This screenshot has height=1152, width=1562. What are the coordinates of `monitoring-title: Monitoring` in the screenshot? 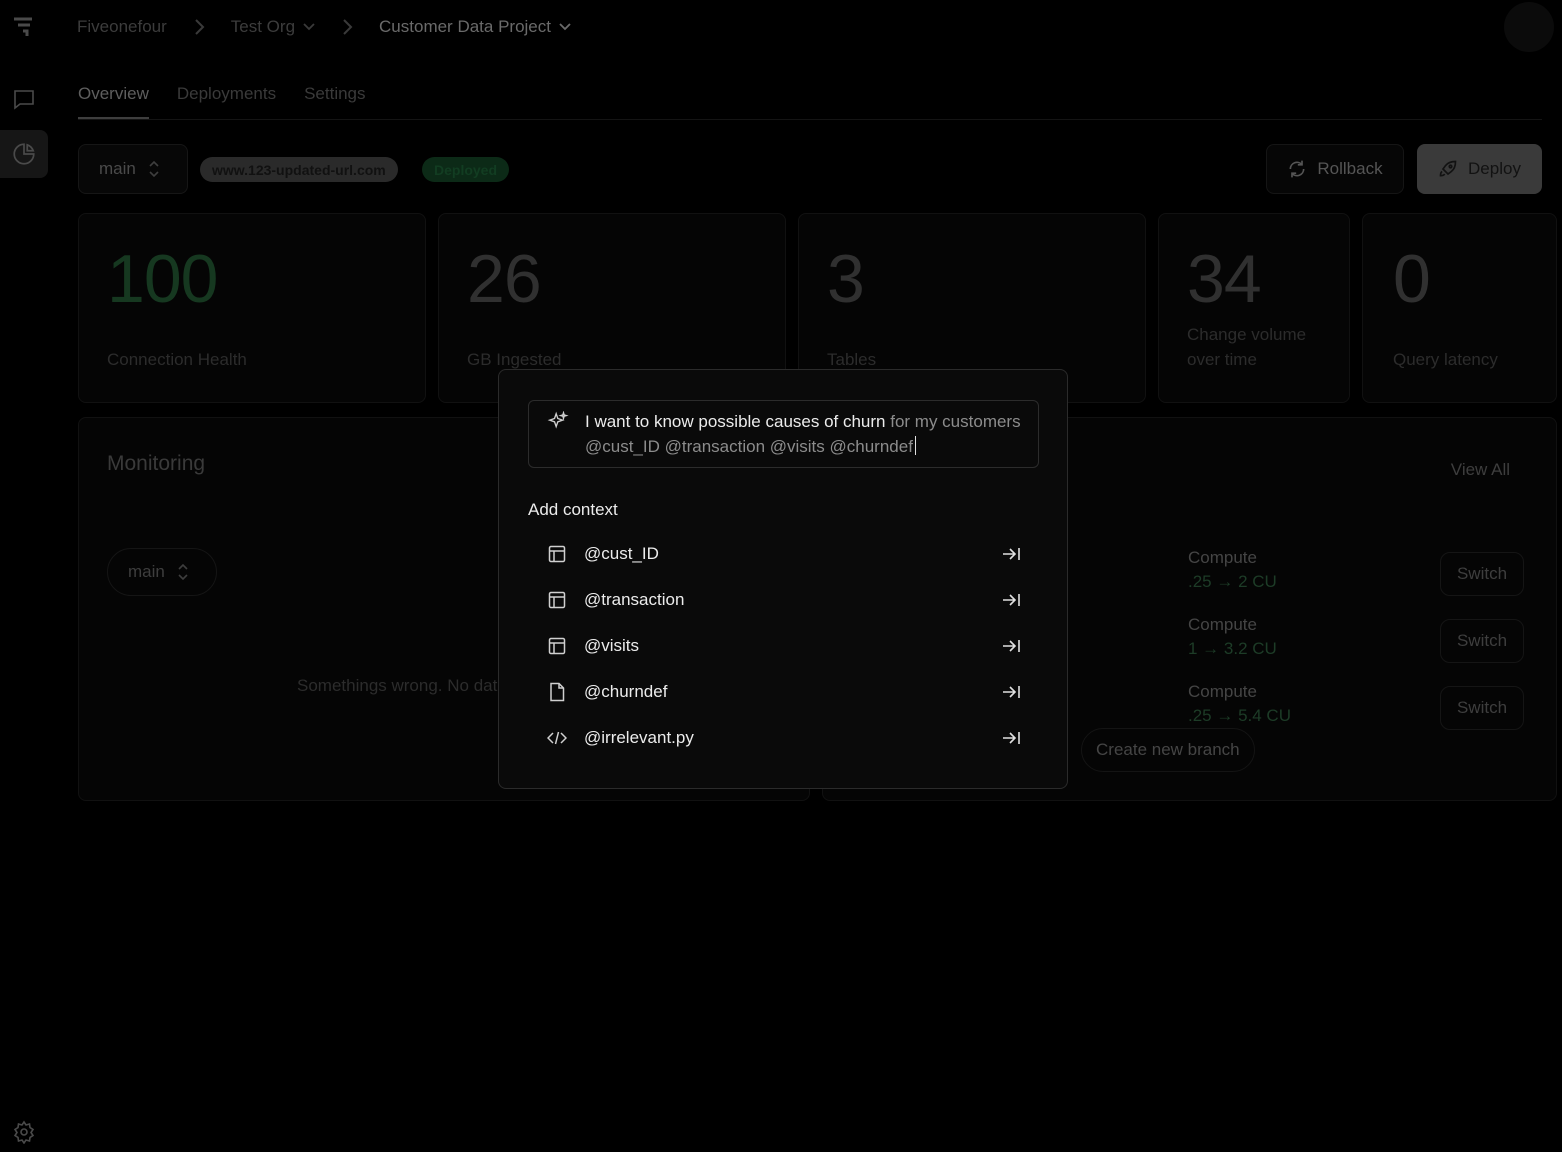 It's located at (156, 463).